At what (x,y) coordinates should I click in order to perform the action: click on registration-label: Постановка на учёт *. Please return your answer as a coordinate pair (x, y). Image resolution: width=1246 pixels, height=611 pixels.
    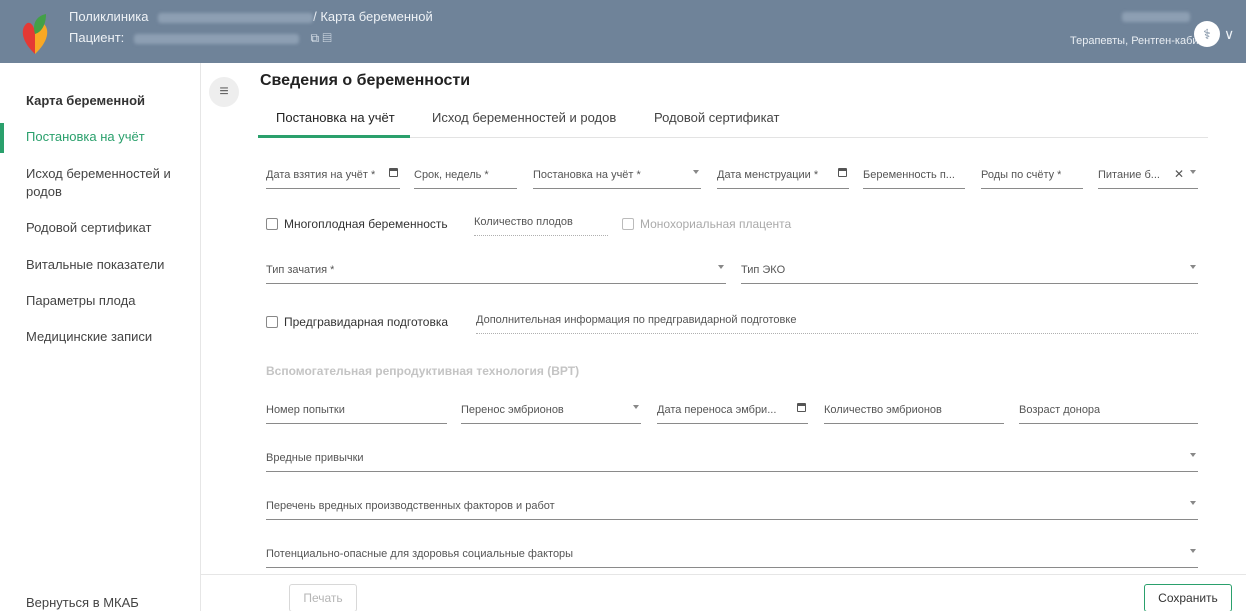
    Looking at the image, I should click on (587, 175).